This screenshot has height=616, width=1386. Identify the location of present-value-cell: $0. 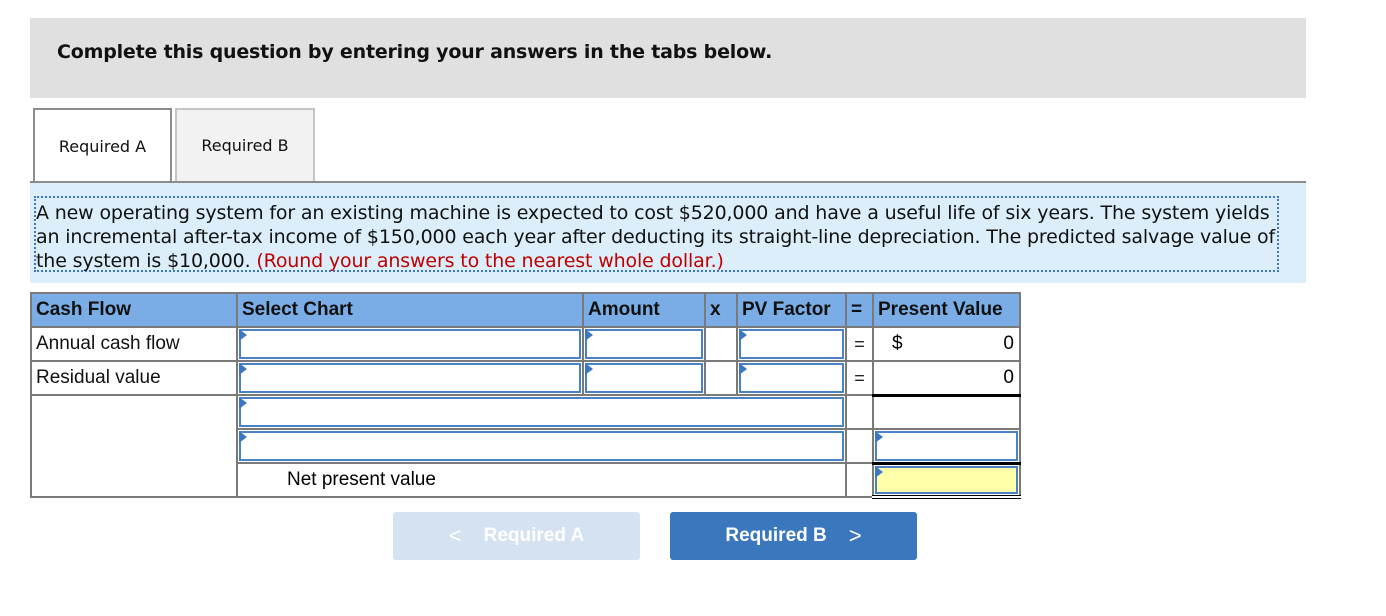
(946, 344).